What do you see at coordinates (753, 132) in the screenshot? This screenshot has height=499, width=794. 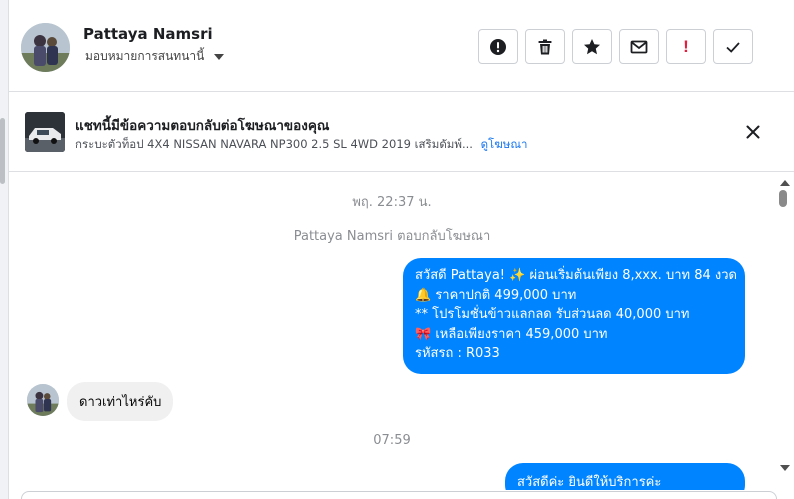 I see `close-icon` at bounding box center [753, 132].